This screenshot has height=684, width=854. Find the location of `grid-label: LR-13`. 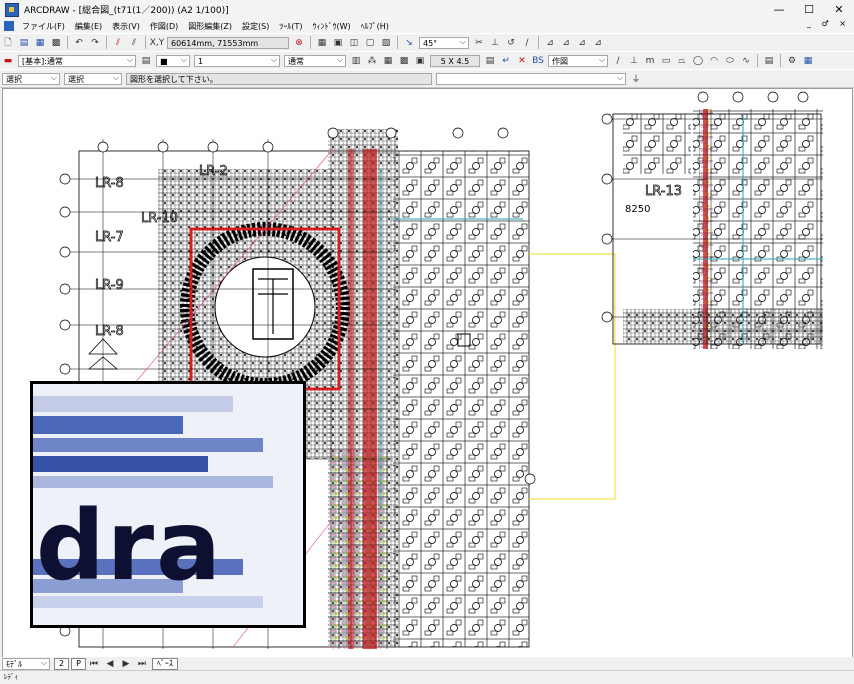

grid-label: LR-13 is located at coordinates (663, 191).